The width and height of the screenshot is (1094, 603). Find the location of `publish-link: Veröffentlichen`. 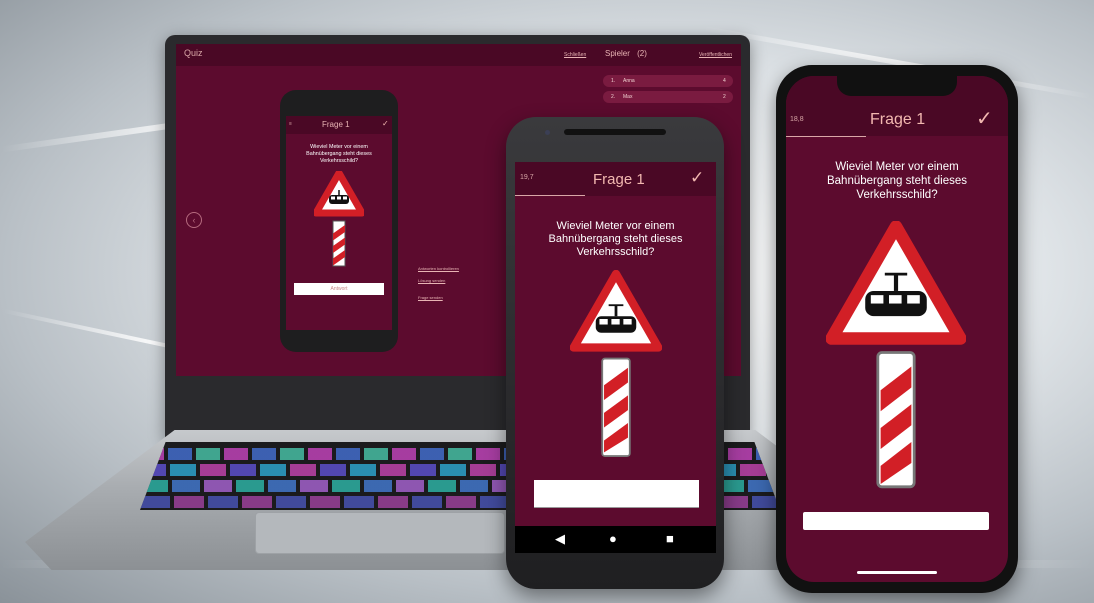

publish-link: Veröffentlichen is located at coordinates (715, 55).